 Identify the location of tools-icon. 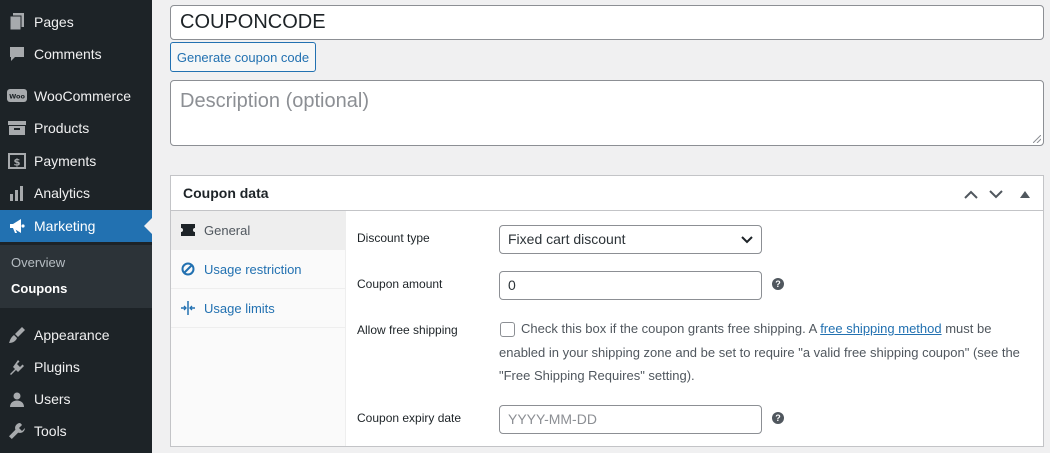
(17, 431).